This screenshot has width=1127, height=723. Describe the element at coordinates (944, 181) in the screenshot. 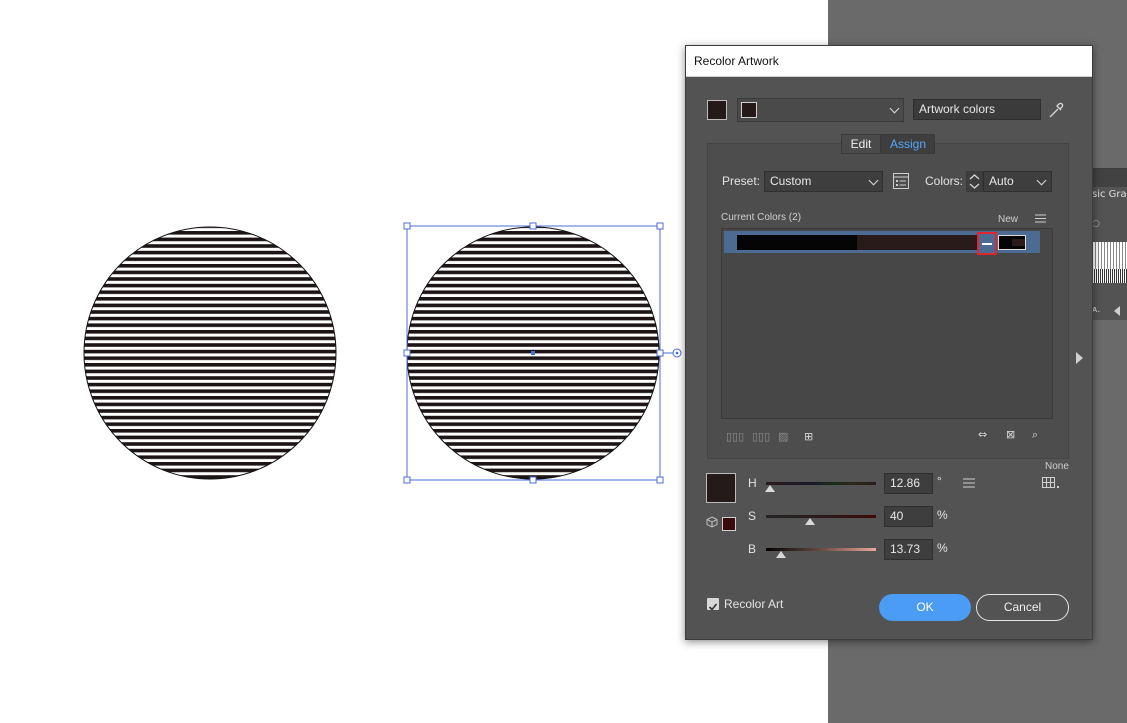

I see `colors-label: Colors:` at that location.